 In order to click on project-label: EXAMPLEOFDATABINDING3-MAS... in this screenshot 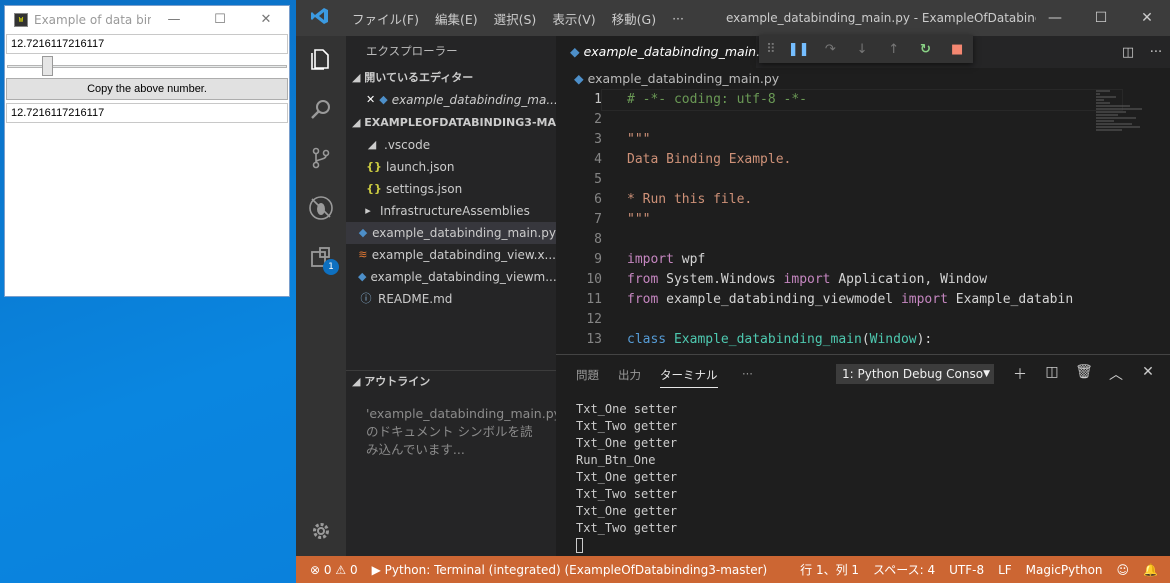, I will do `click(460, 122)`.